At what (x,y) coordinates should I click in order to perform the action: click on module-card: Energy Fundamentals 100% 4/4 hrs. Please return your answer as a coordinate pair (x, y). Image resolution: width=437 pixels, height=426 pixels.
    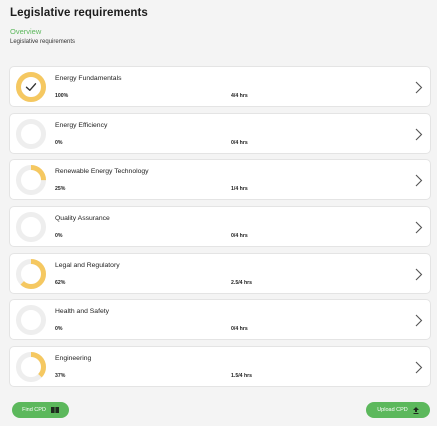
    Looking at the image, I should click on (220, 86).